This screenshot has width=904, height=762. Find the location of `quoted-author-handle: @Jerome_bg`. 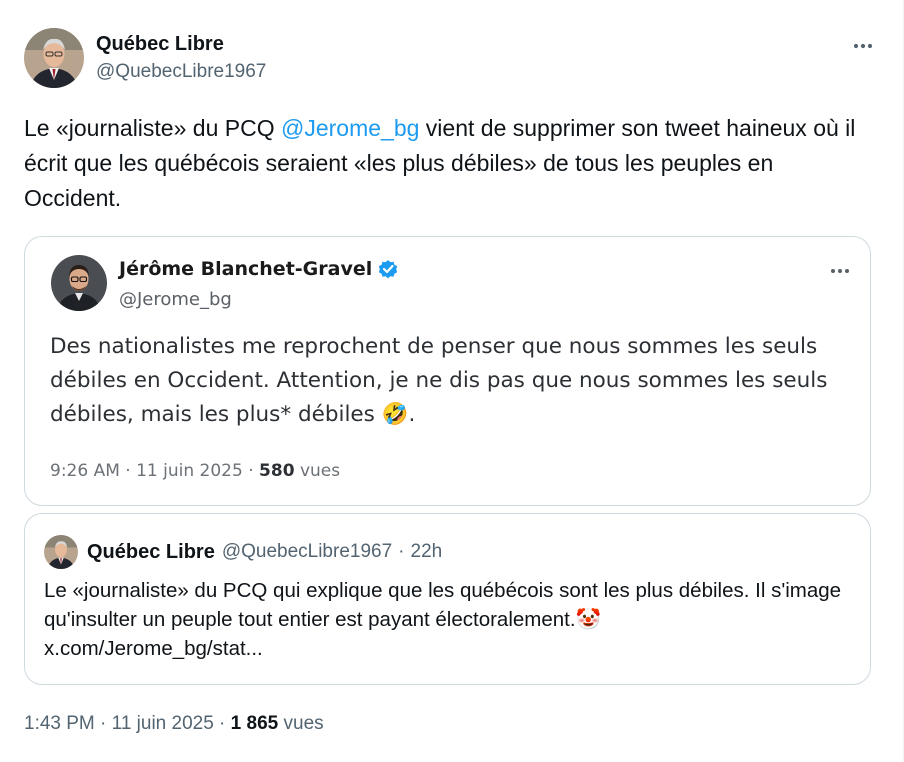

quoted-author-handle: @Jerome_bg is located at coordinates (259, 300).